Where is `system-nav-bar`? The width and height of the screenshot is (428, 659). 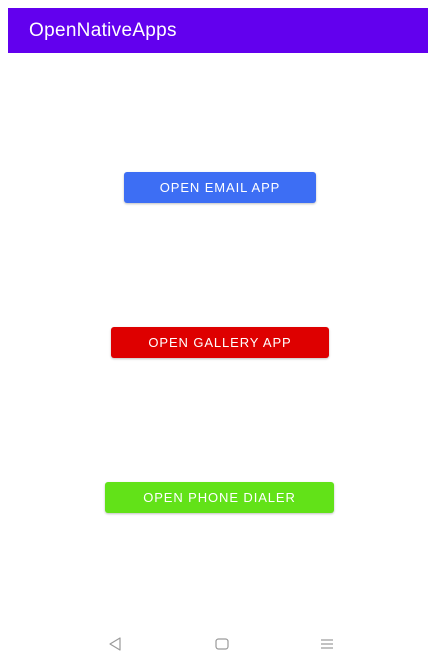
system-nav-bar is located at coordinates (214, 643).